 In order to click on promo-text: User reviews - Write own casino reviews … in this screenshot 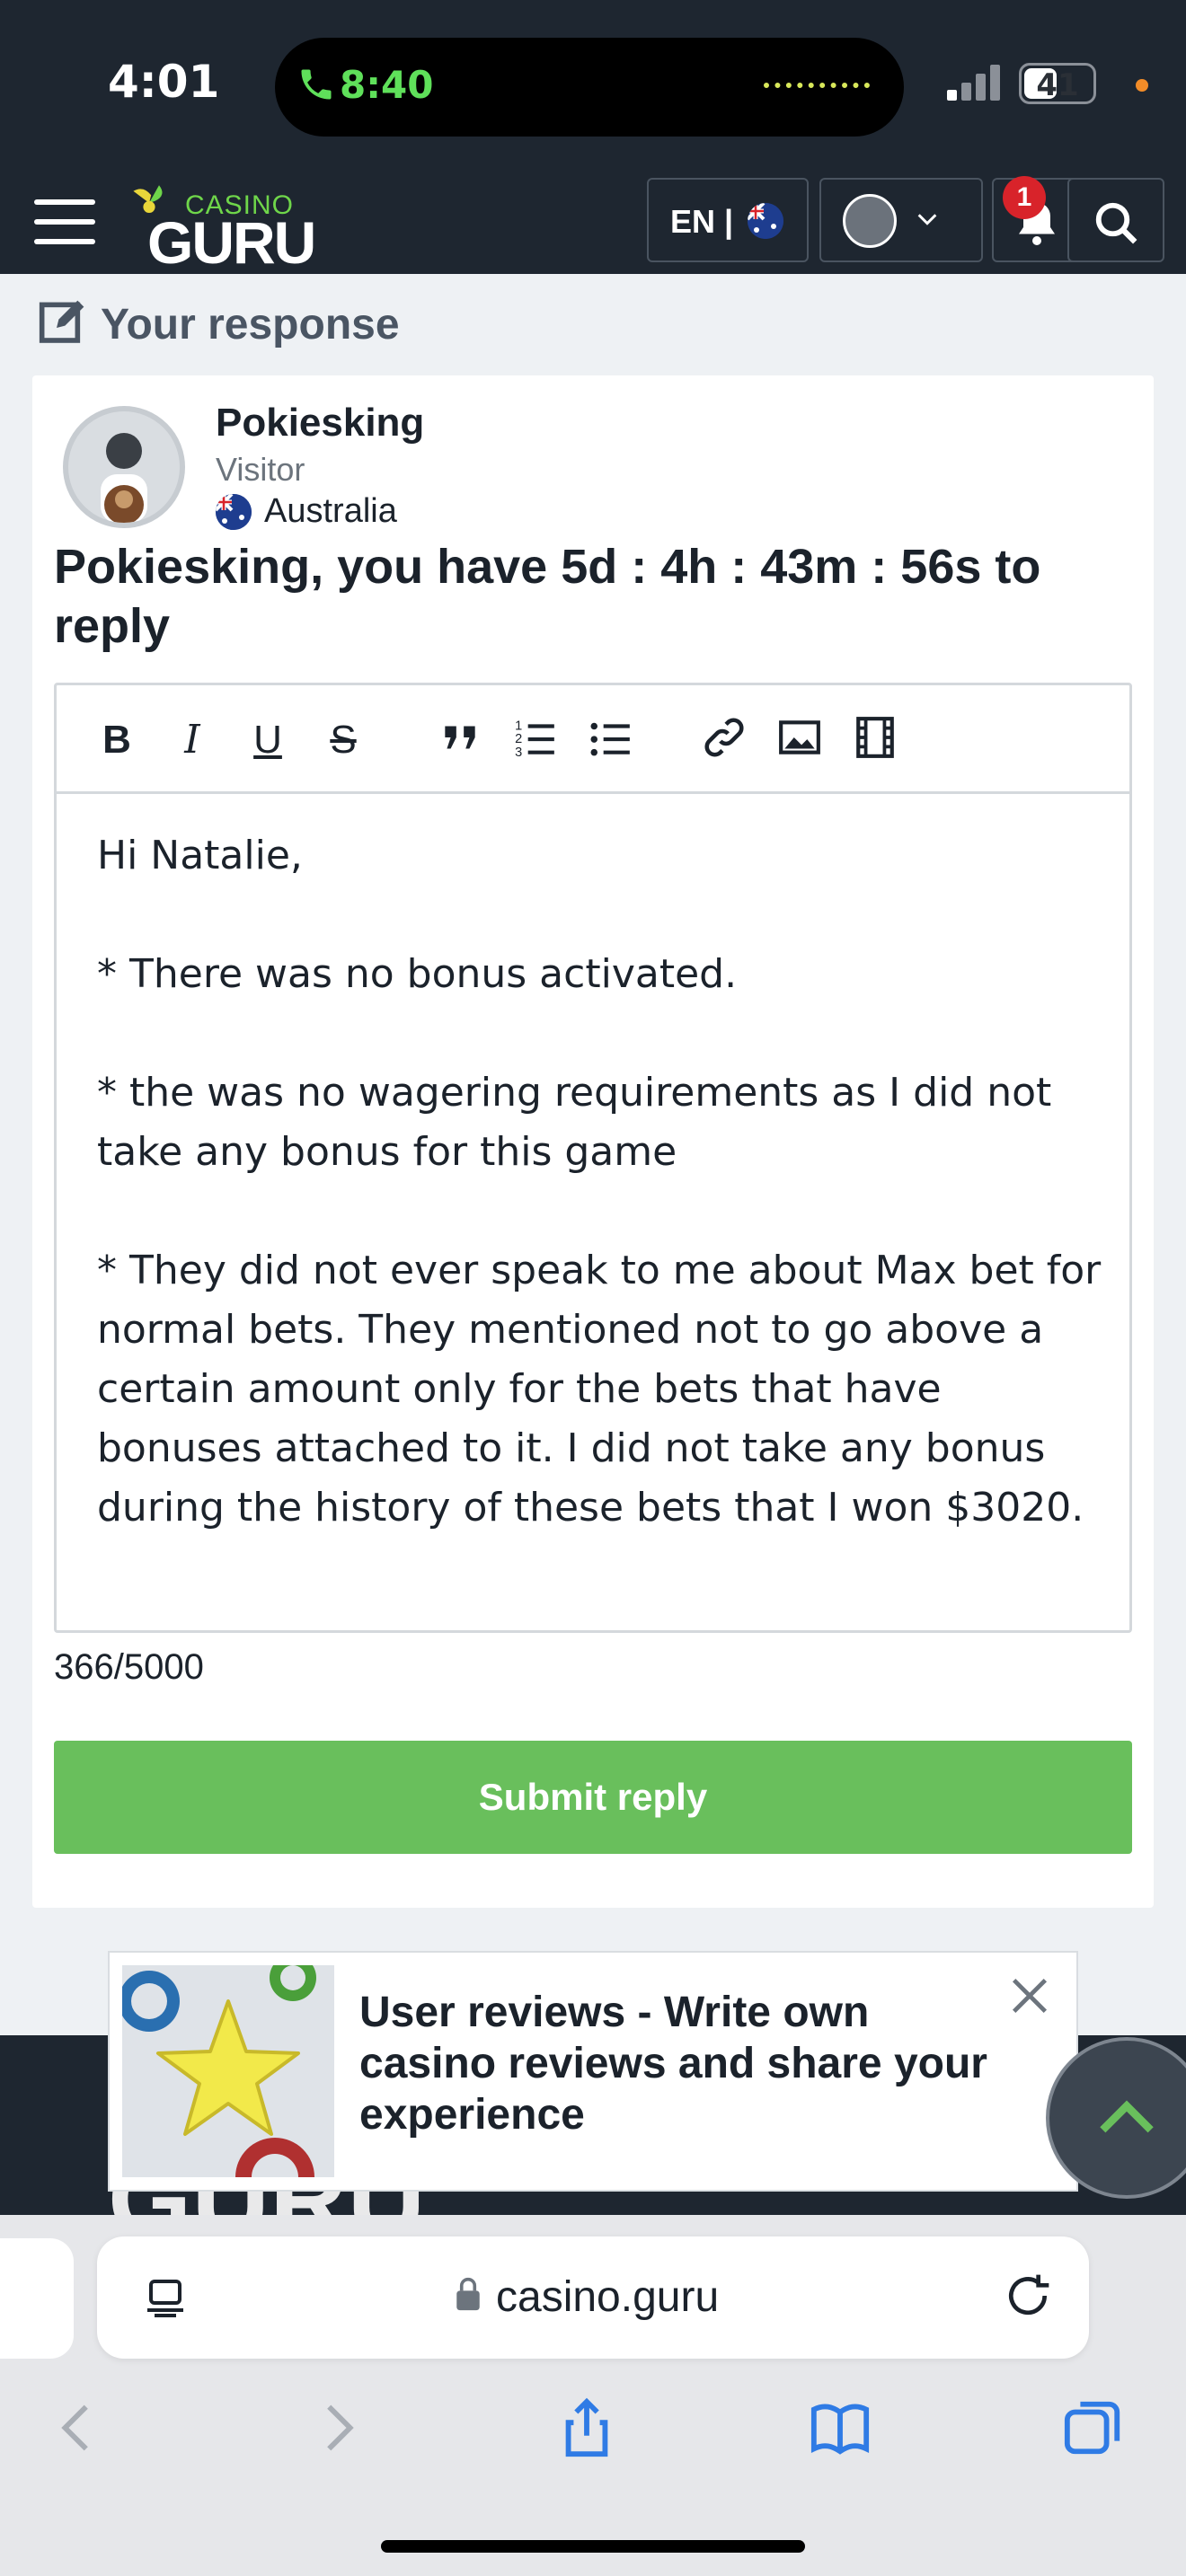, I will do `click(682, 2063)`.